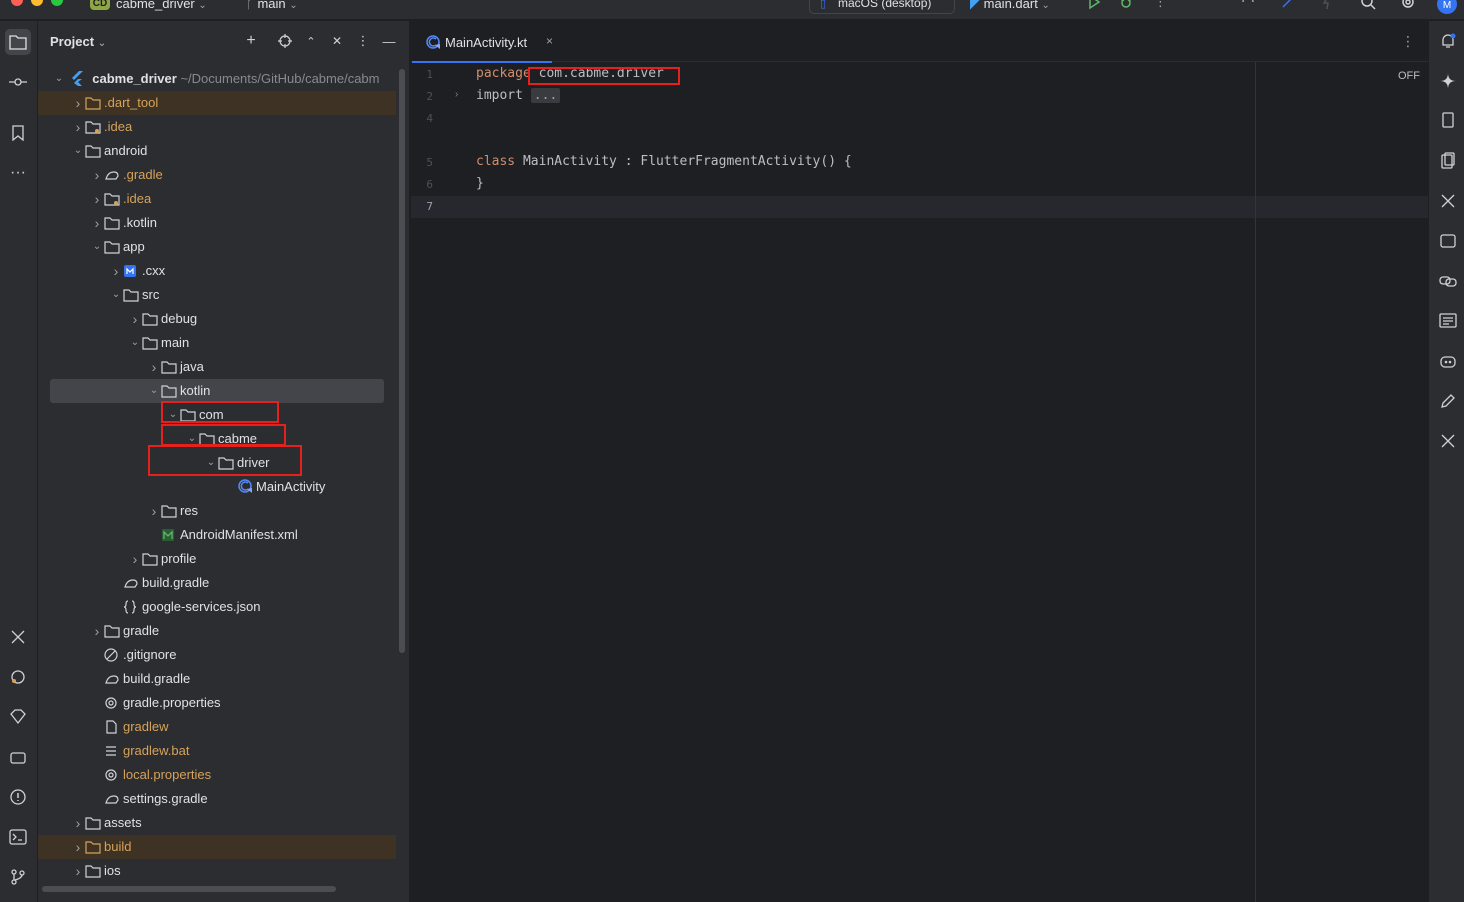  What do you see at coordinates (1095, 6) in the screenshot?
I see `run-icon` at bounding box center [1095, 6].